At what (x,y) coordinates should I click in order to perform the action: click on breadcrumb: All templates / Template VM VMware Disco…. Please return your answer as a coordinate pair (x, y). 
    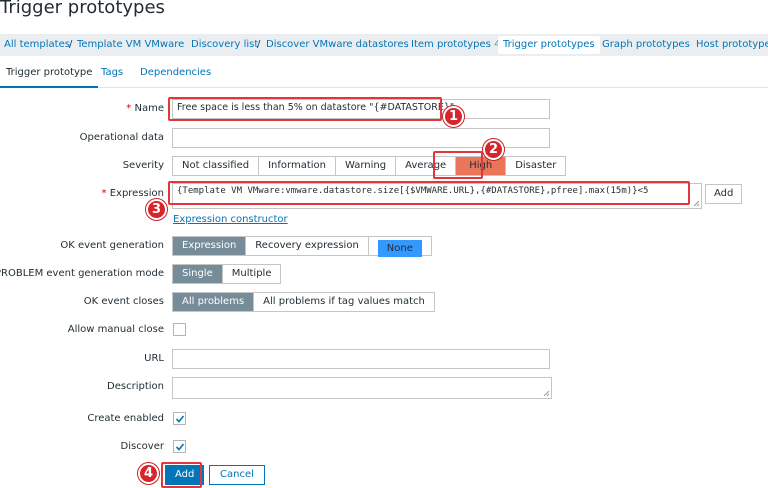
    Looking at the image, I should click on (384, 45).